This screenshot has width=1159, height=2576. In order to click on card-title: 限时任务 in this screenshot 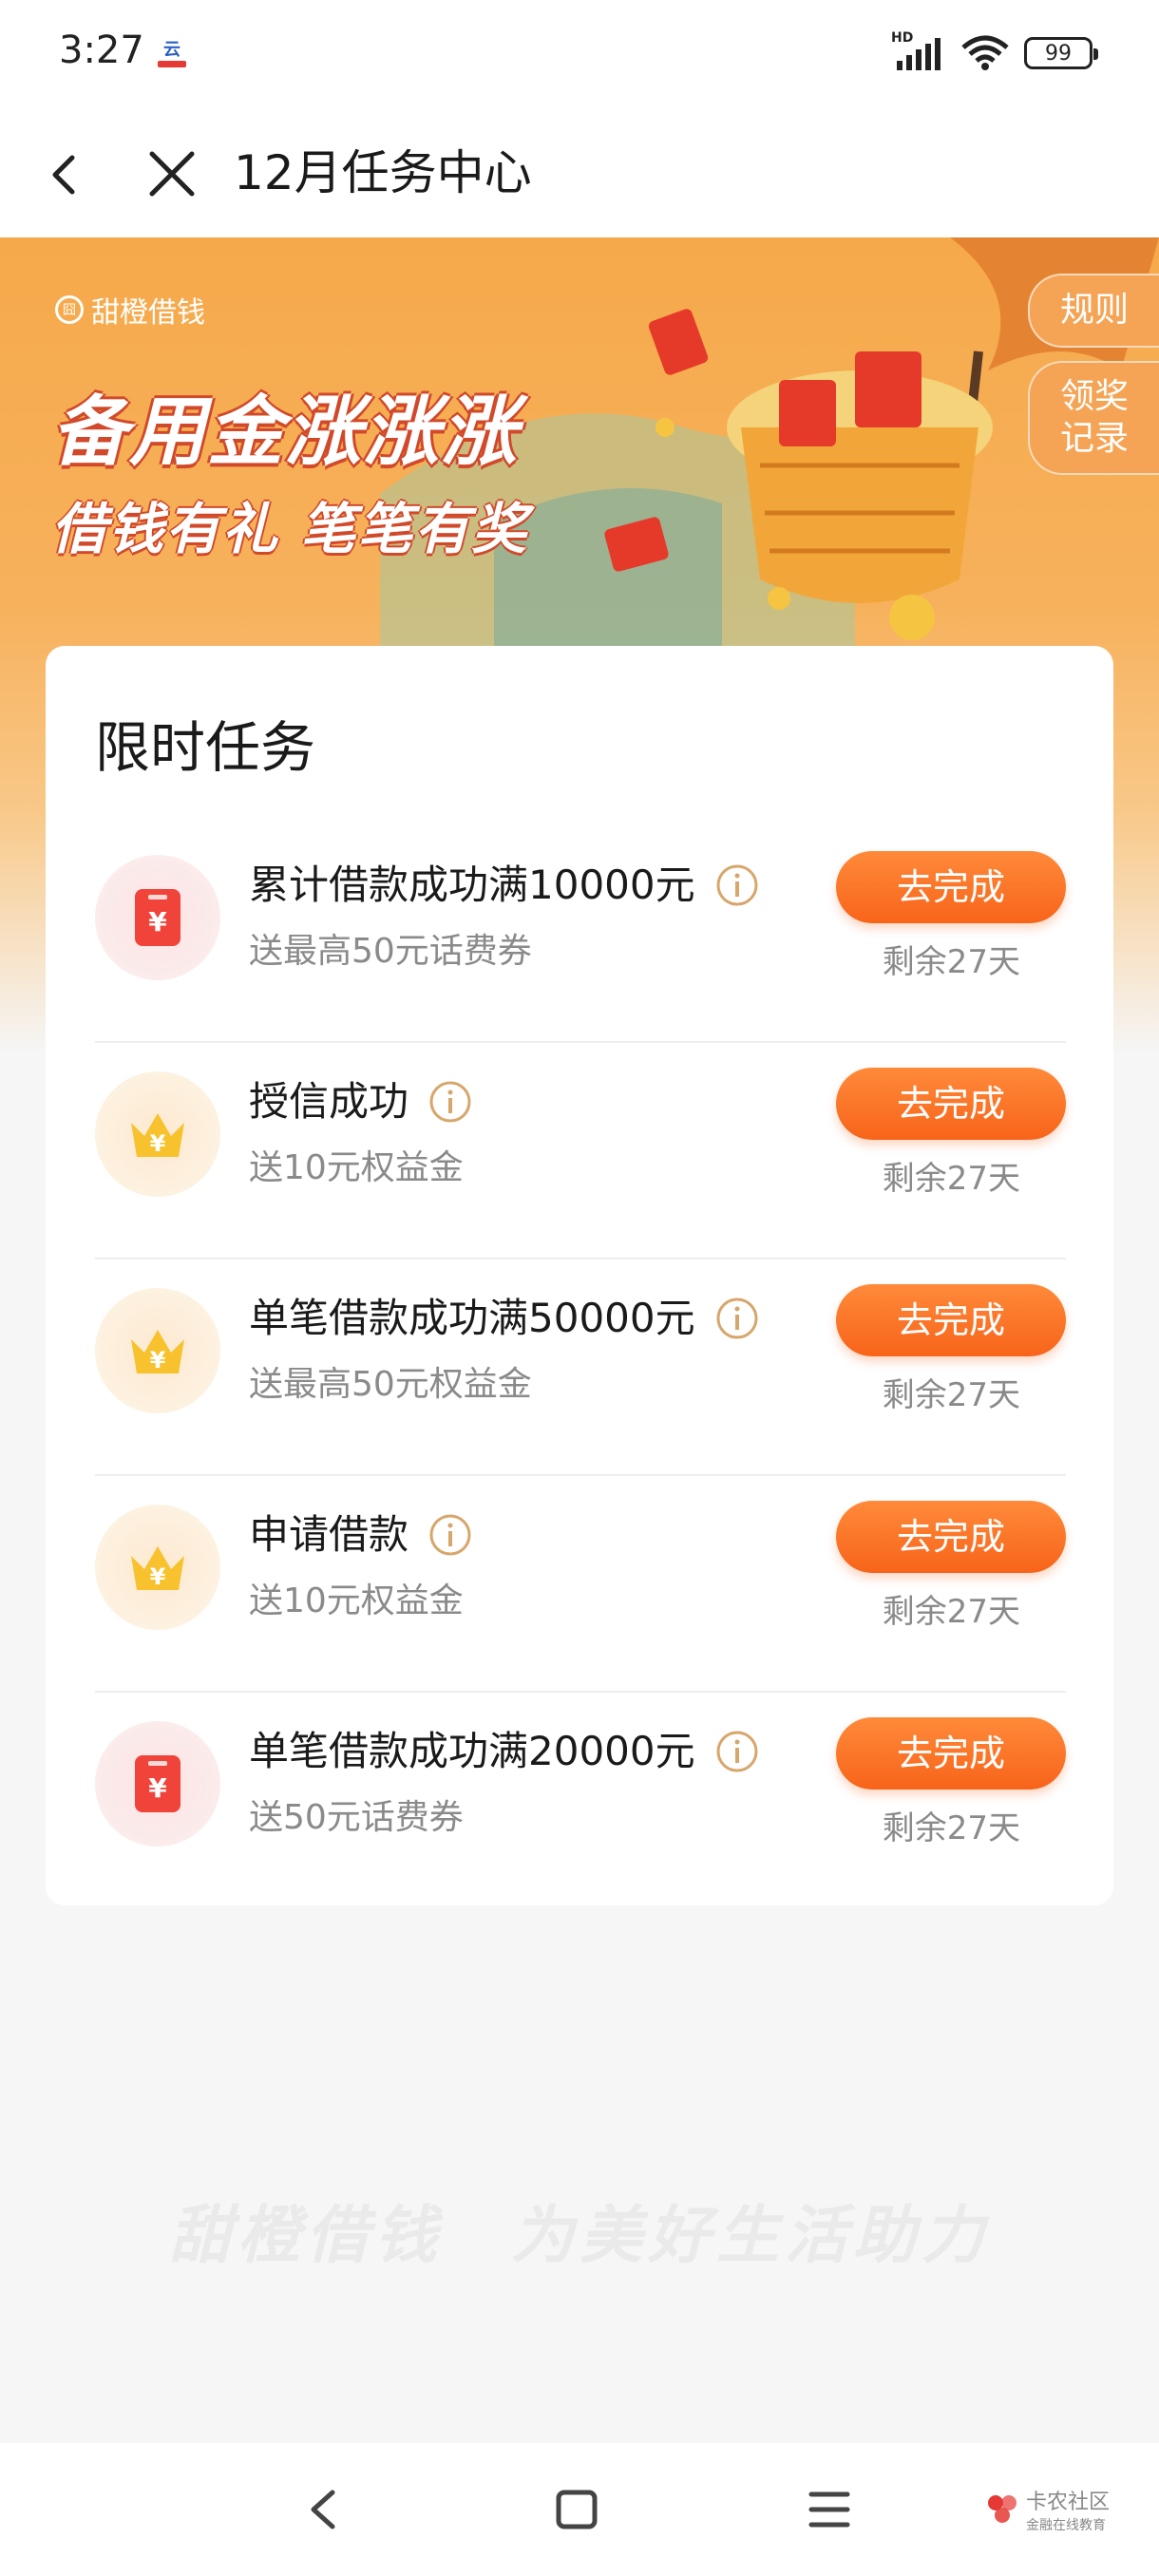, I will do `click(205, 747)`.